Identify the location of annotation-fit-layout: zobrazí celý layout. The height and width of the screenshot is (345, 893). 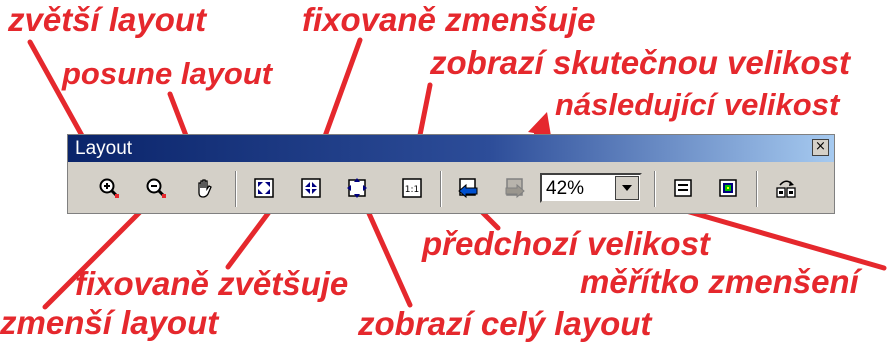
(505, 323).